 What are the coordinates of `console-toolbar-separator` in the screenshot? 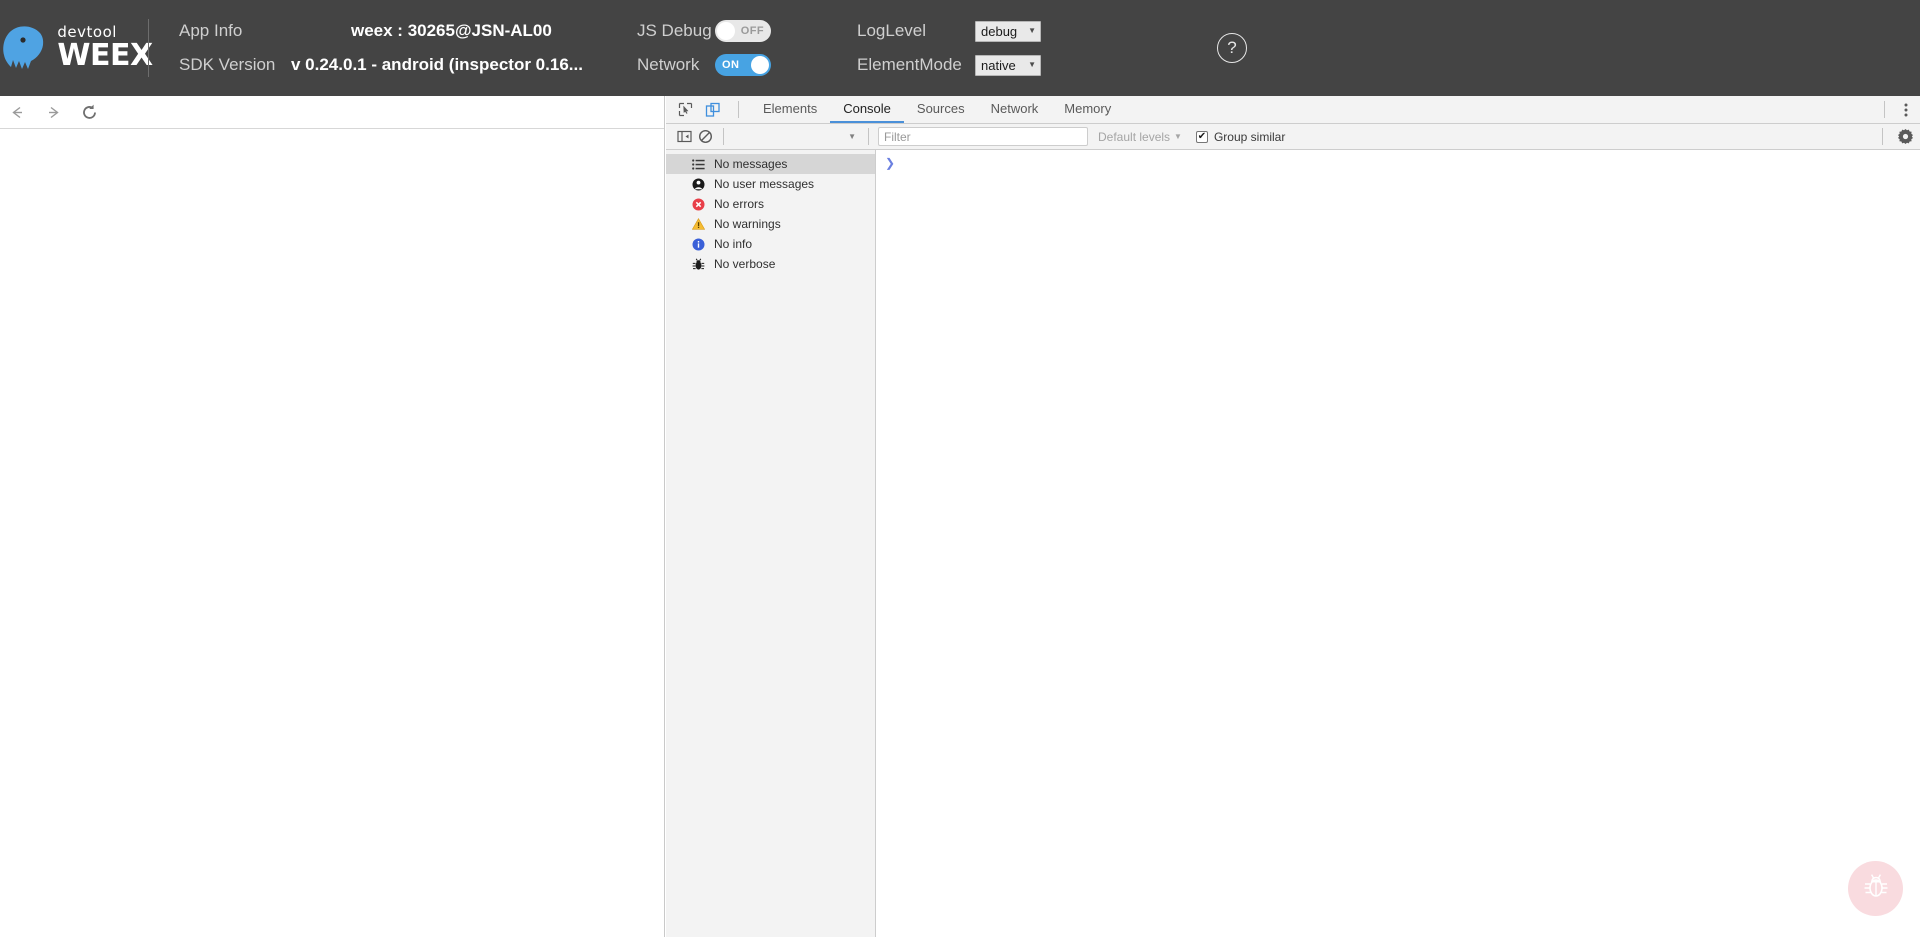 It's located at (723, 136).